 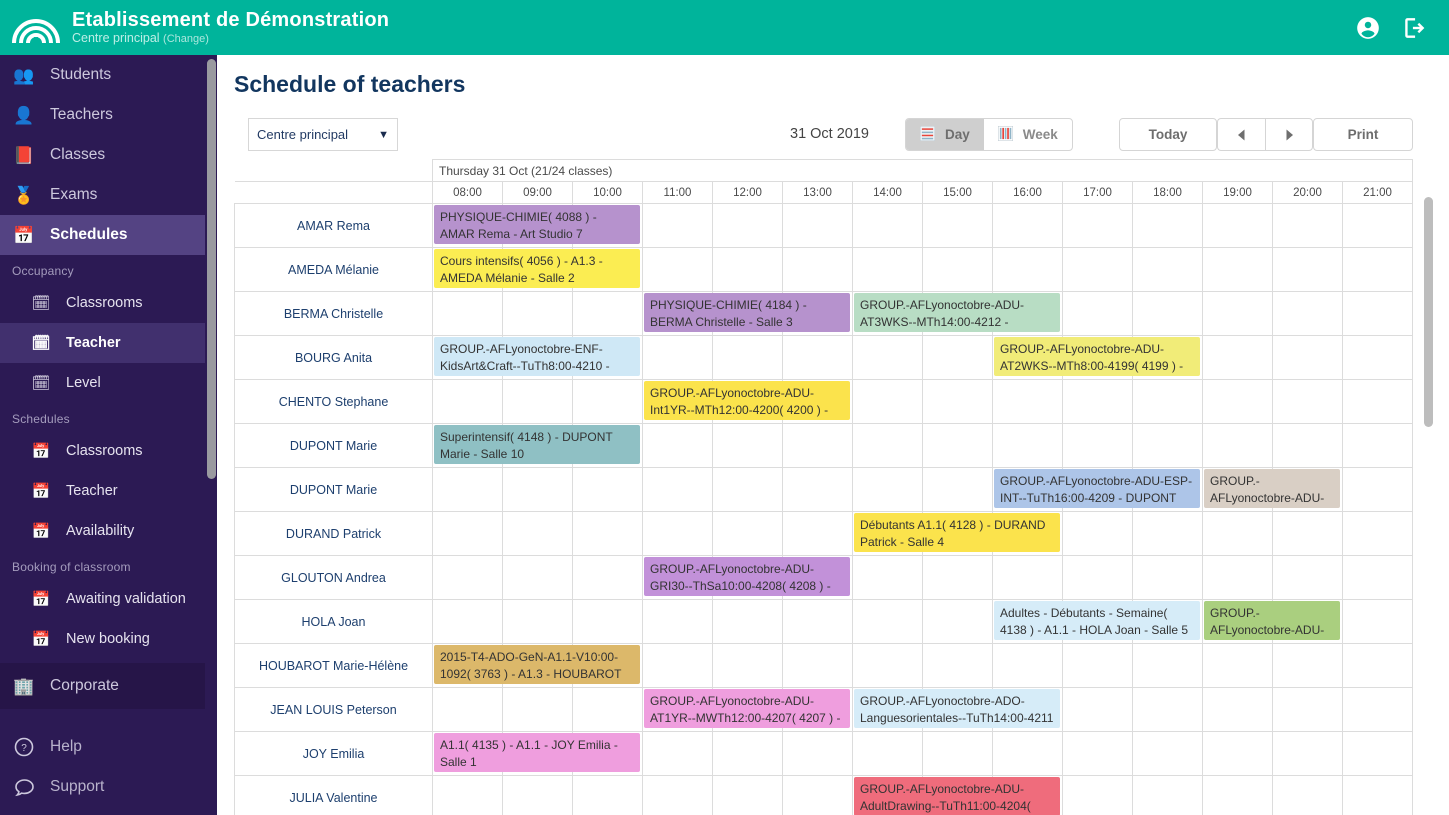 What do you see at coordinates (211, 269) in the screenshot?
I see `sidebar-scrollbar-thumb` at bounding box center [211, 269].